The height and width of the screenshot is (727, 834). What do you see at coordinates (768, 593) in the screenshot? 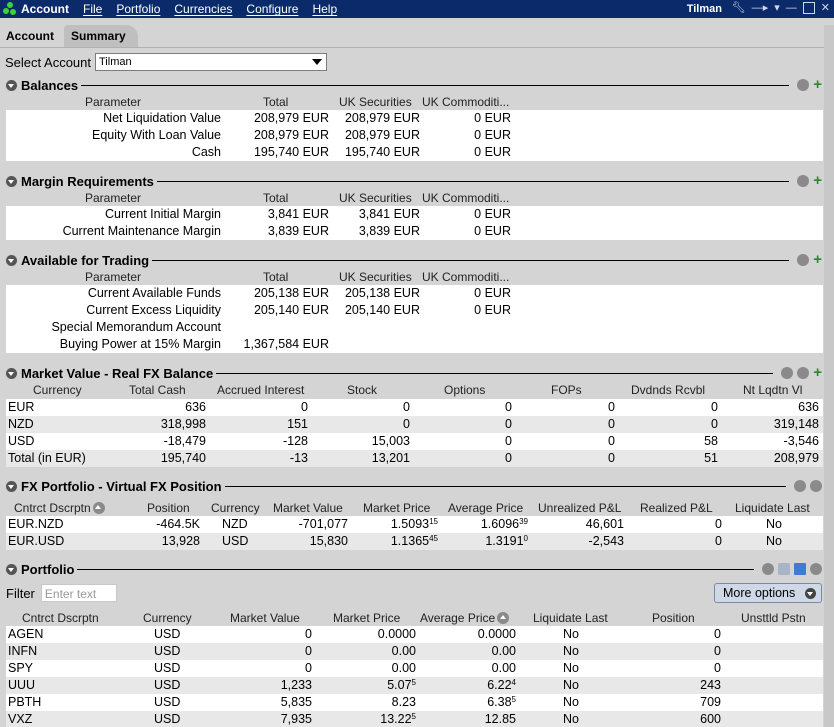
I see `more-options-button: More options` at bounding box center [768, 593].